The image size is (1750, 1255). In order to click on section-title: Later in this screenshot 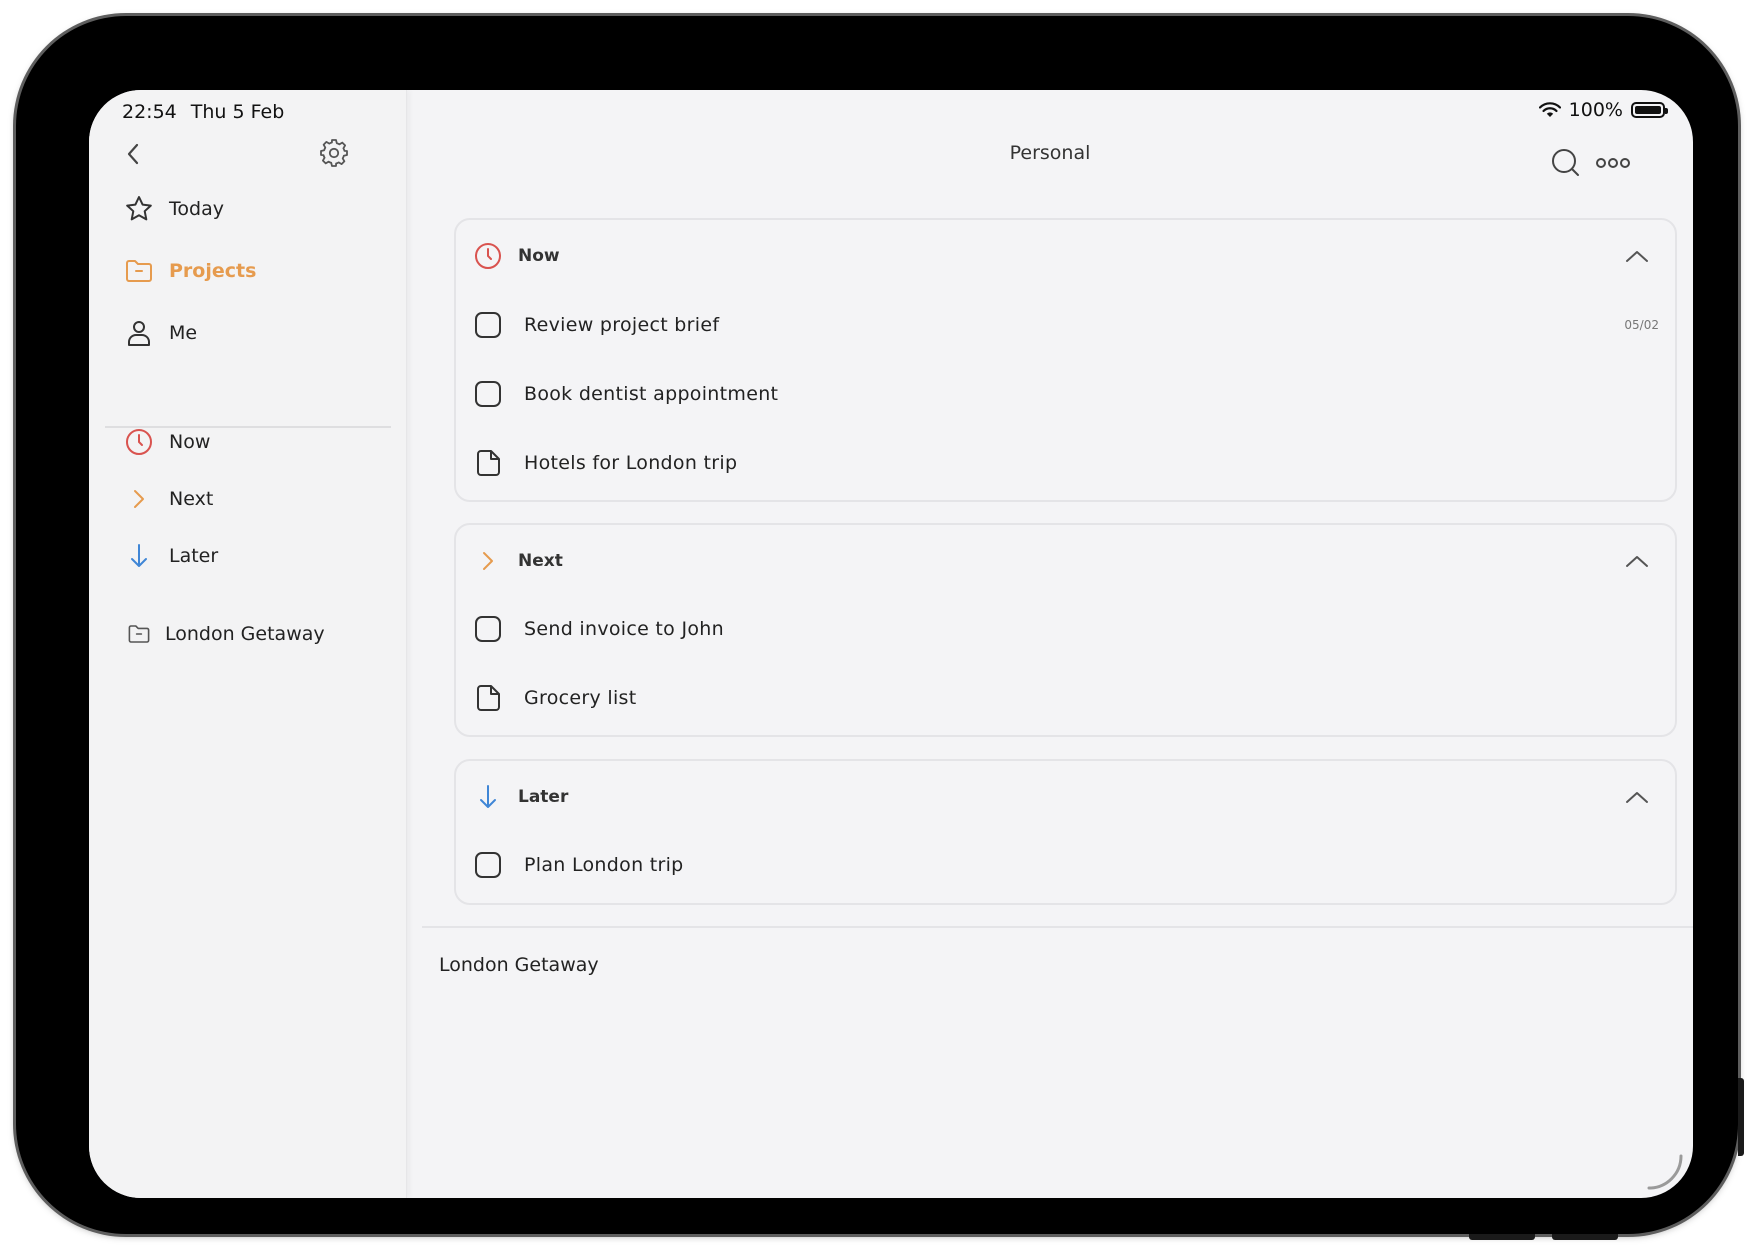, I will do `click(543, 797)`.